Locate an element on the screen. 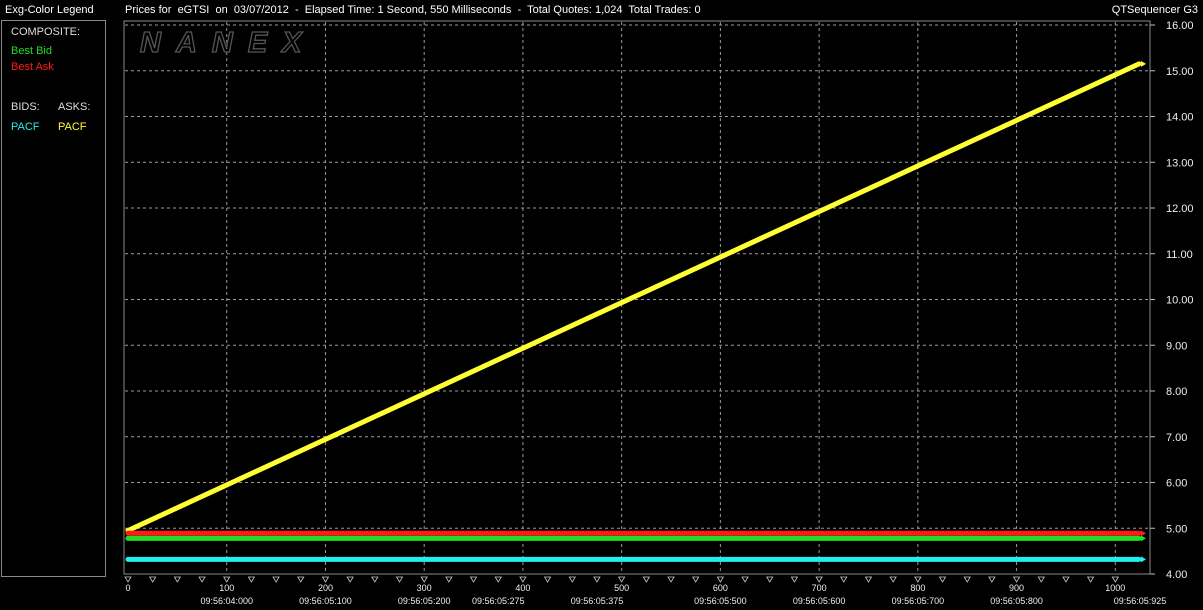 The image size is (1203, 610). y-tick-label: 6.00 is located at coordinates (1176, 484).